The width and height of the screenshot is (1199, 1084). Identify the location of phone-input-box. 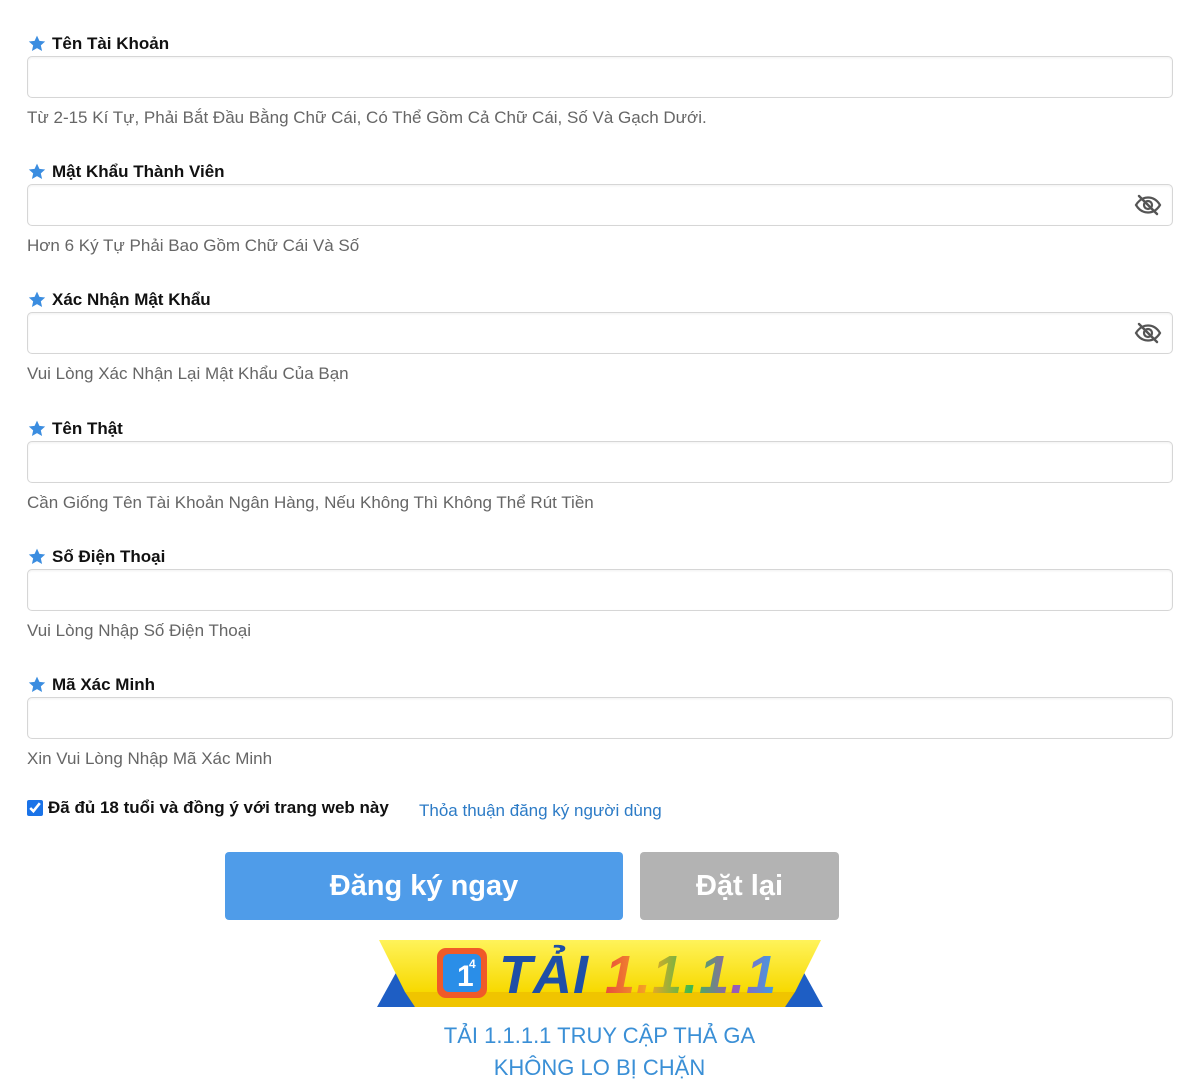
(600, 590).